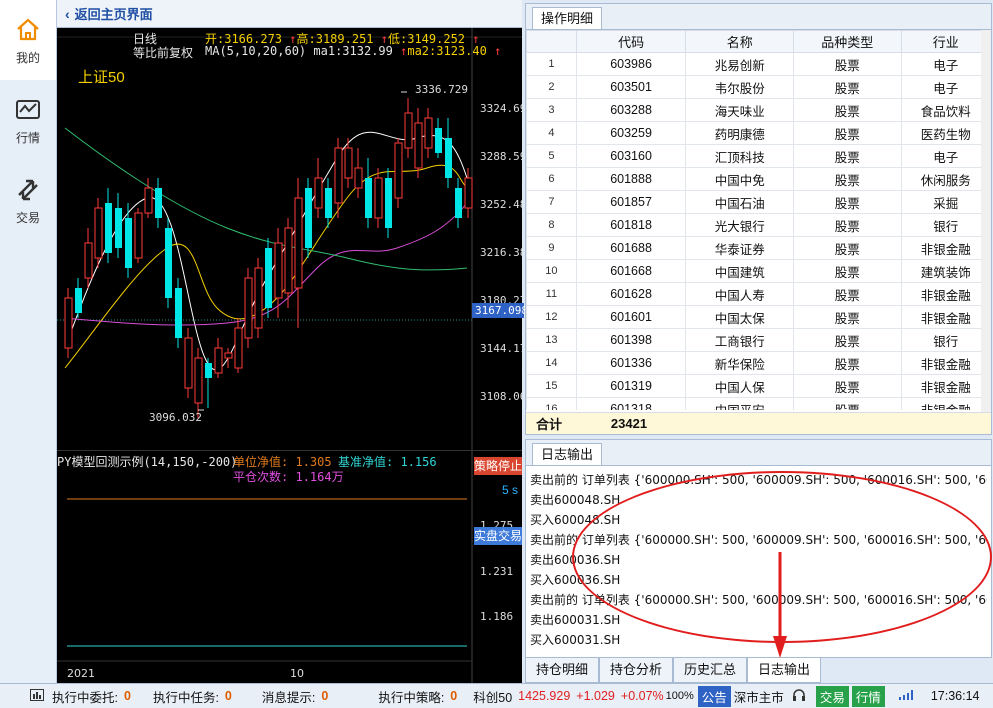 The image size is (993, 708). Describe the element at coordinates (945, 87) in the screenshot. I see `table-cell: 电子` at that location.